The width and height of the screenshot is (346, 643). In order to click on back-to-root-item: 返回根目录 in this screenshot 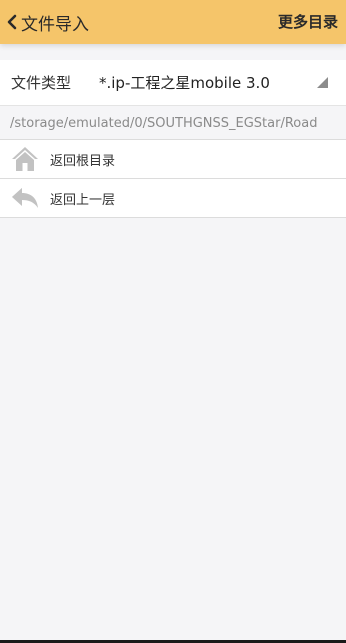, I will do `click(173, 159)`.